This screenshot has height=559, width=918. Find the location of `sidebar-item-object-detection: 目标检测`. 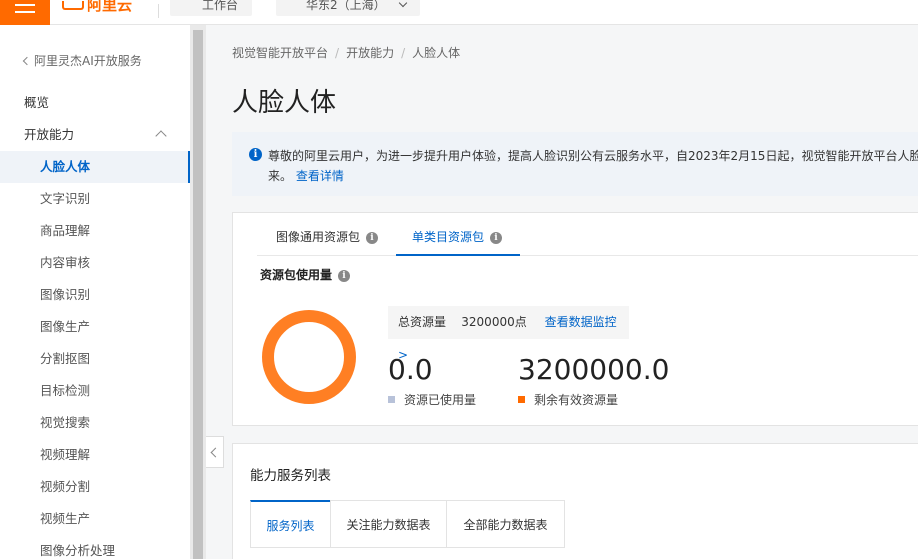

sidebar-item-object-detection: 目标检测 is located at coordinates (95, 391).